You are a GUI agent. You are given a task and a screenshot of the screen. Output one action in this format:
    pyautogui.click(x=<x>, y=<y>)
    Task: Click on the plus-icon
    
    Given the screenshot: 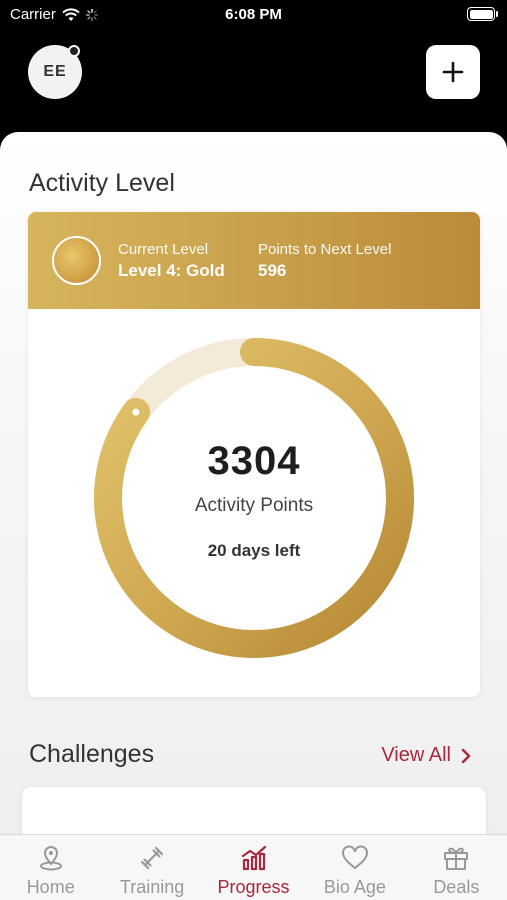 What is the action you would take?
    pyautogui.click(x=453, y=72)
    